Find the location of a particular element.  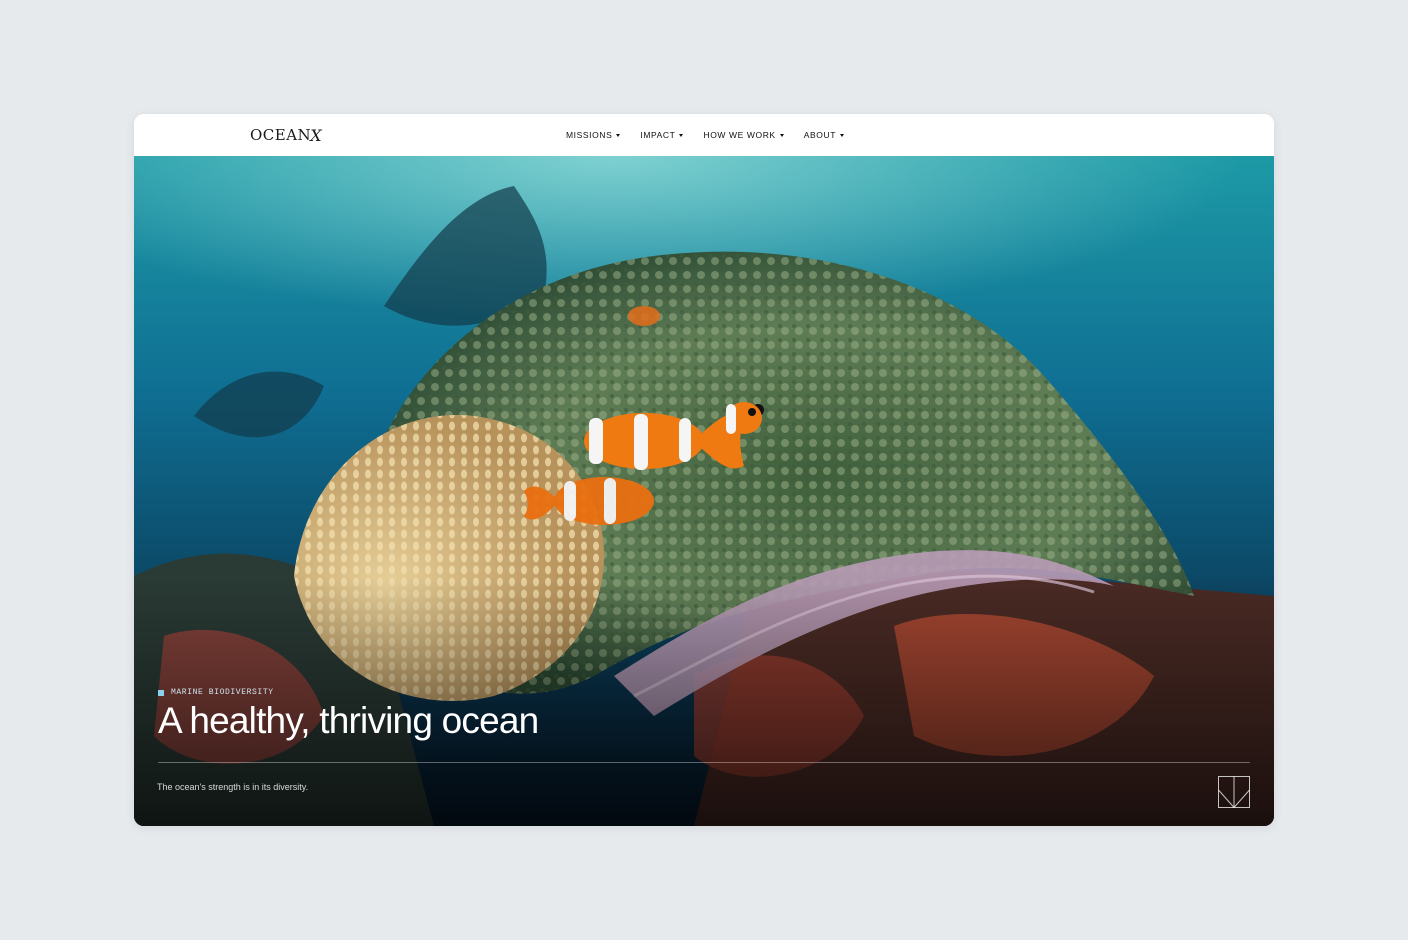

oceanx-logo: OCEAN X is located at coordinates (286, 135).